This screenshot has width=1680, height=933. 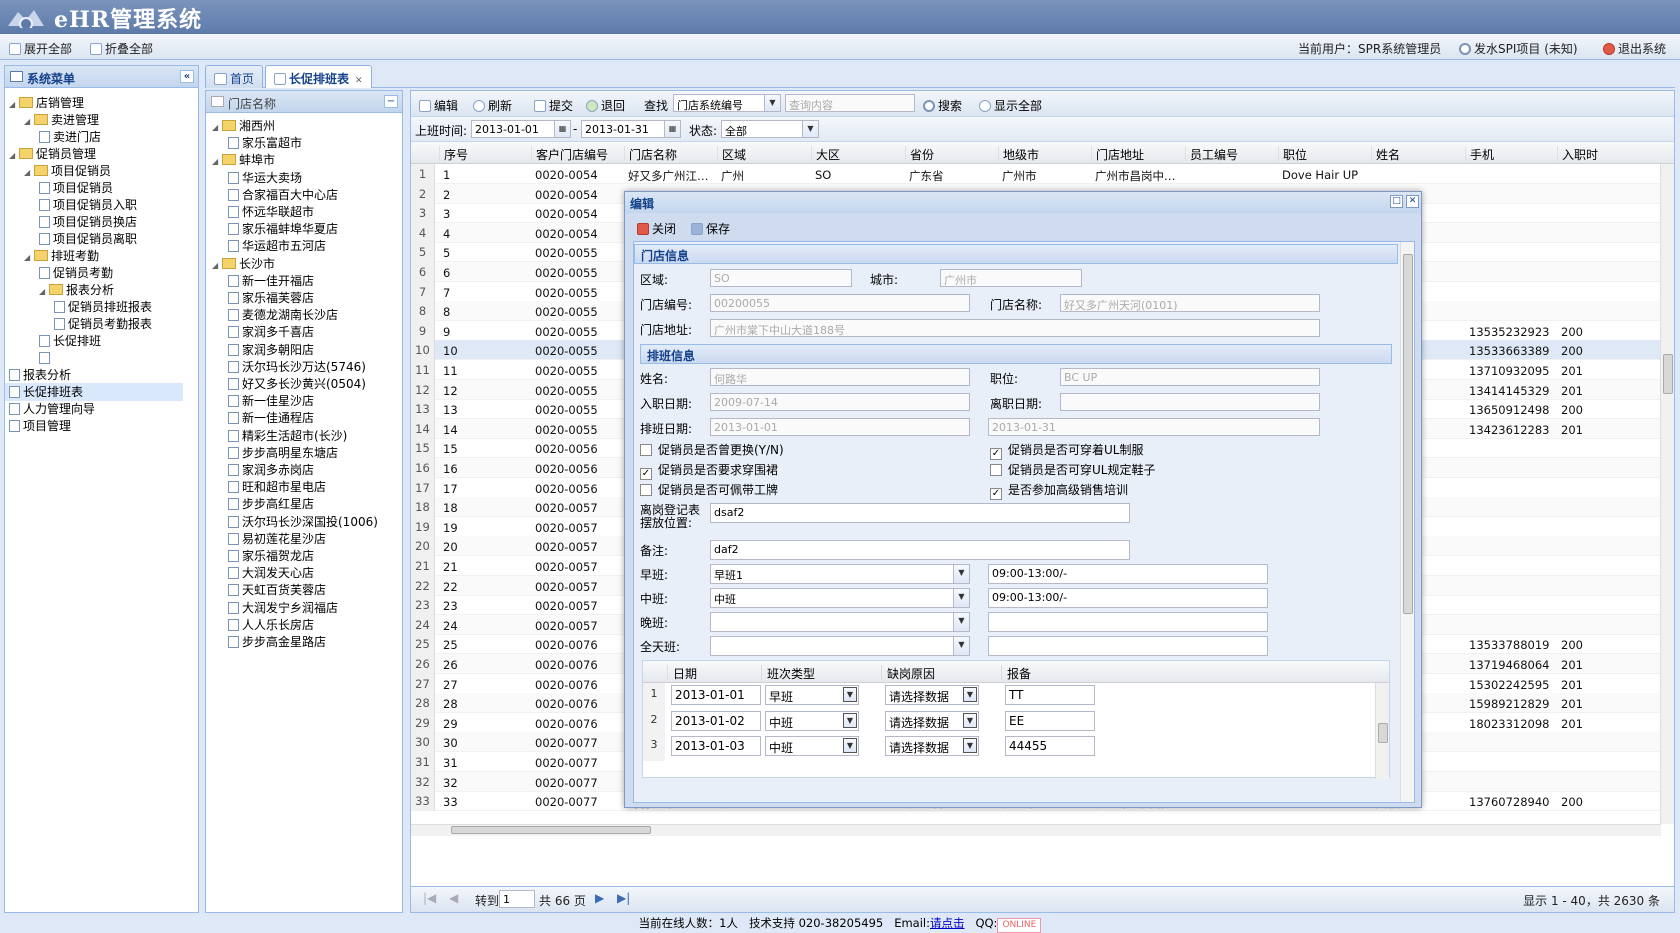 I want to click on fullday-time-field, so click(x=1128, y=646).